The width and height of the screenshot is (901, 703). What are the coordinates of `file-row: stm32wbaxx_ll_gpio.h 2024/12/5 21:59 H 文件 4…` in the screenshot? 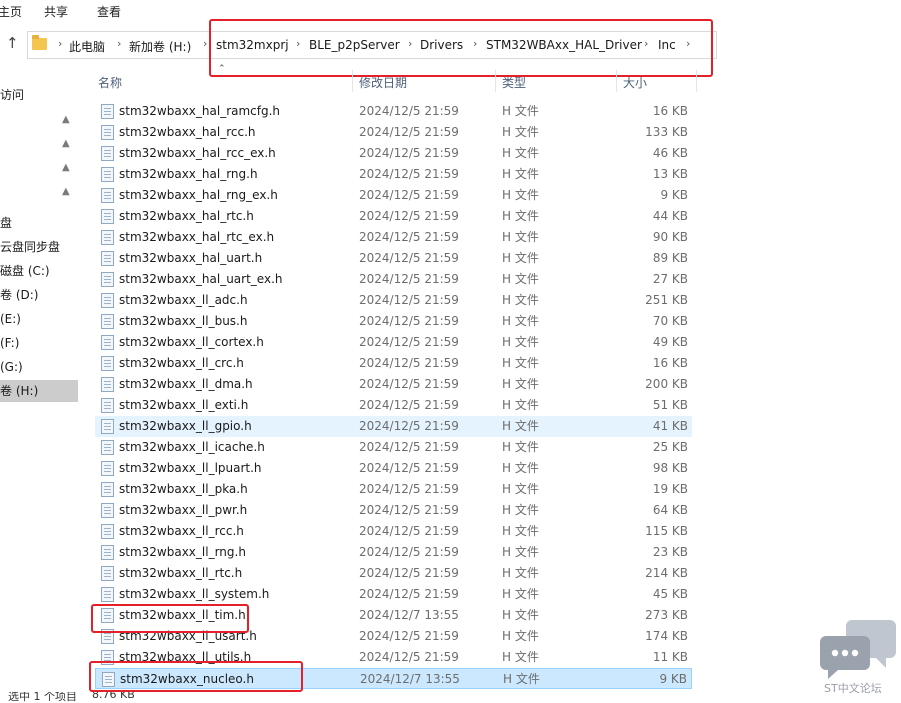 It's located at (393, 426).